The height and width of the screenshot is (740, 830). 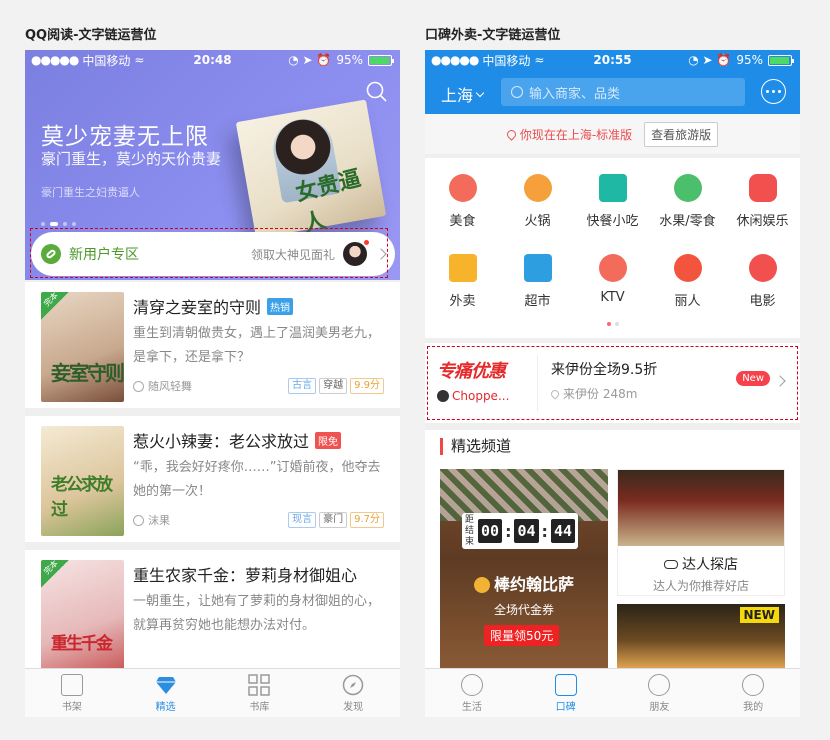 What do you see at coordinates (471, 684) in the screenshot?
I see `life-icon` at bounding box center [471, 684].